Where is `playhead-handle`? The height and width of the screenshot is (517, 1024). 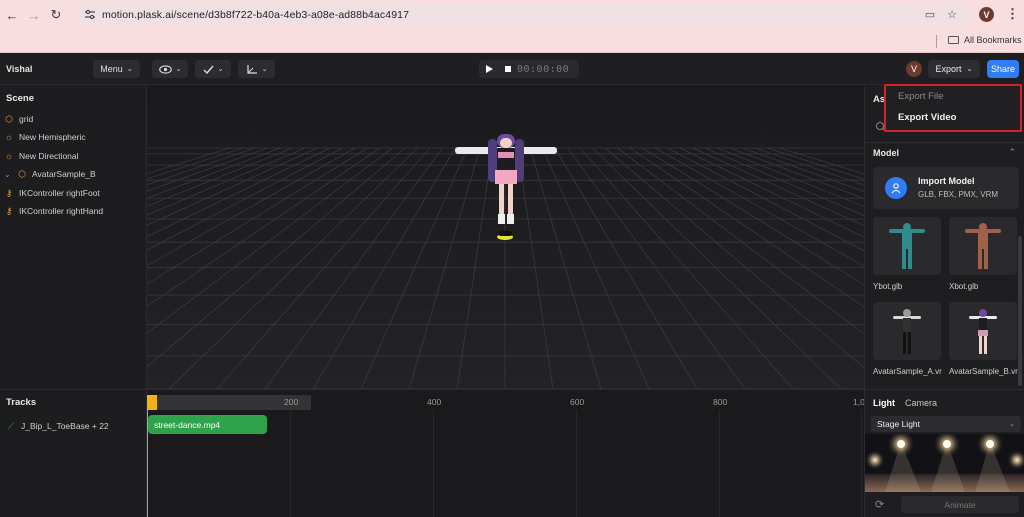 playhead-handle is located at coordinates (152, 402).